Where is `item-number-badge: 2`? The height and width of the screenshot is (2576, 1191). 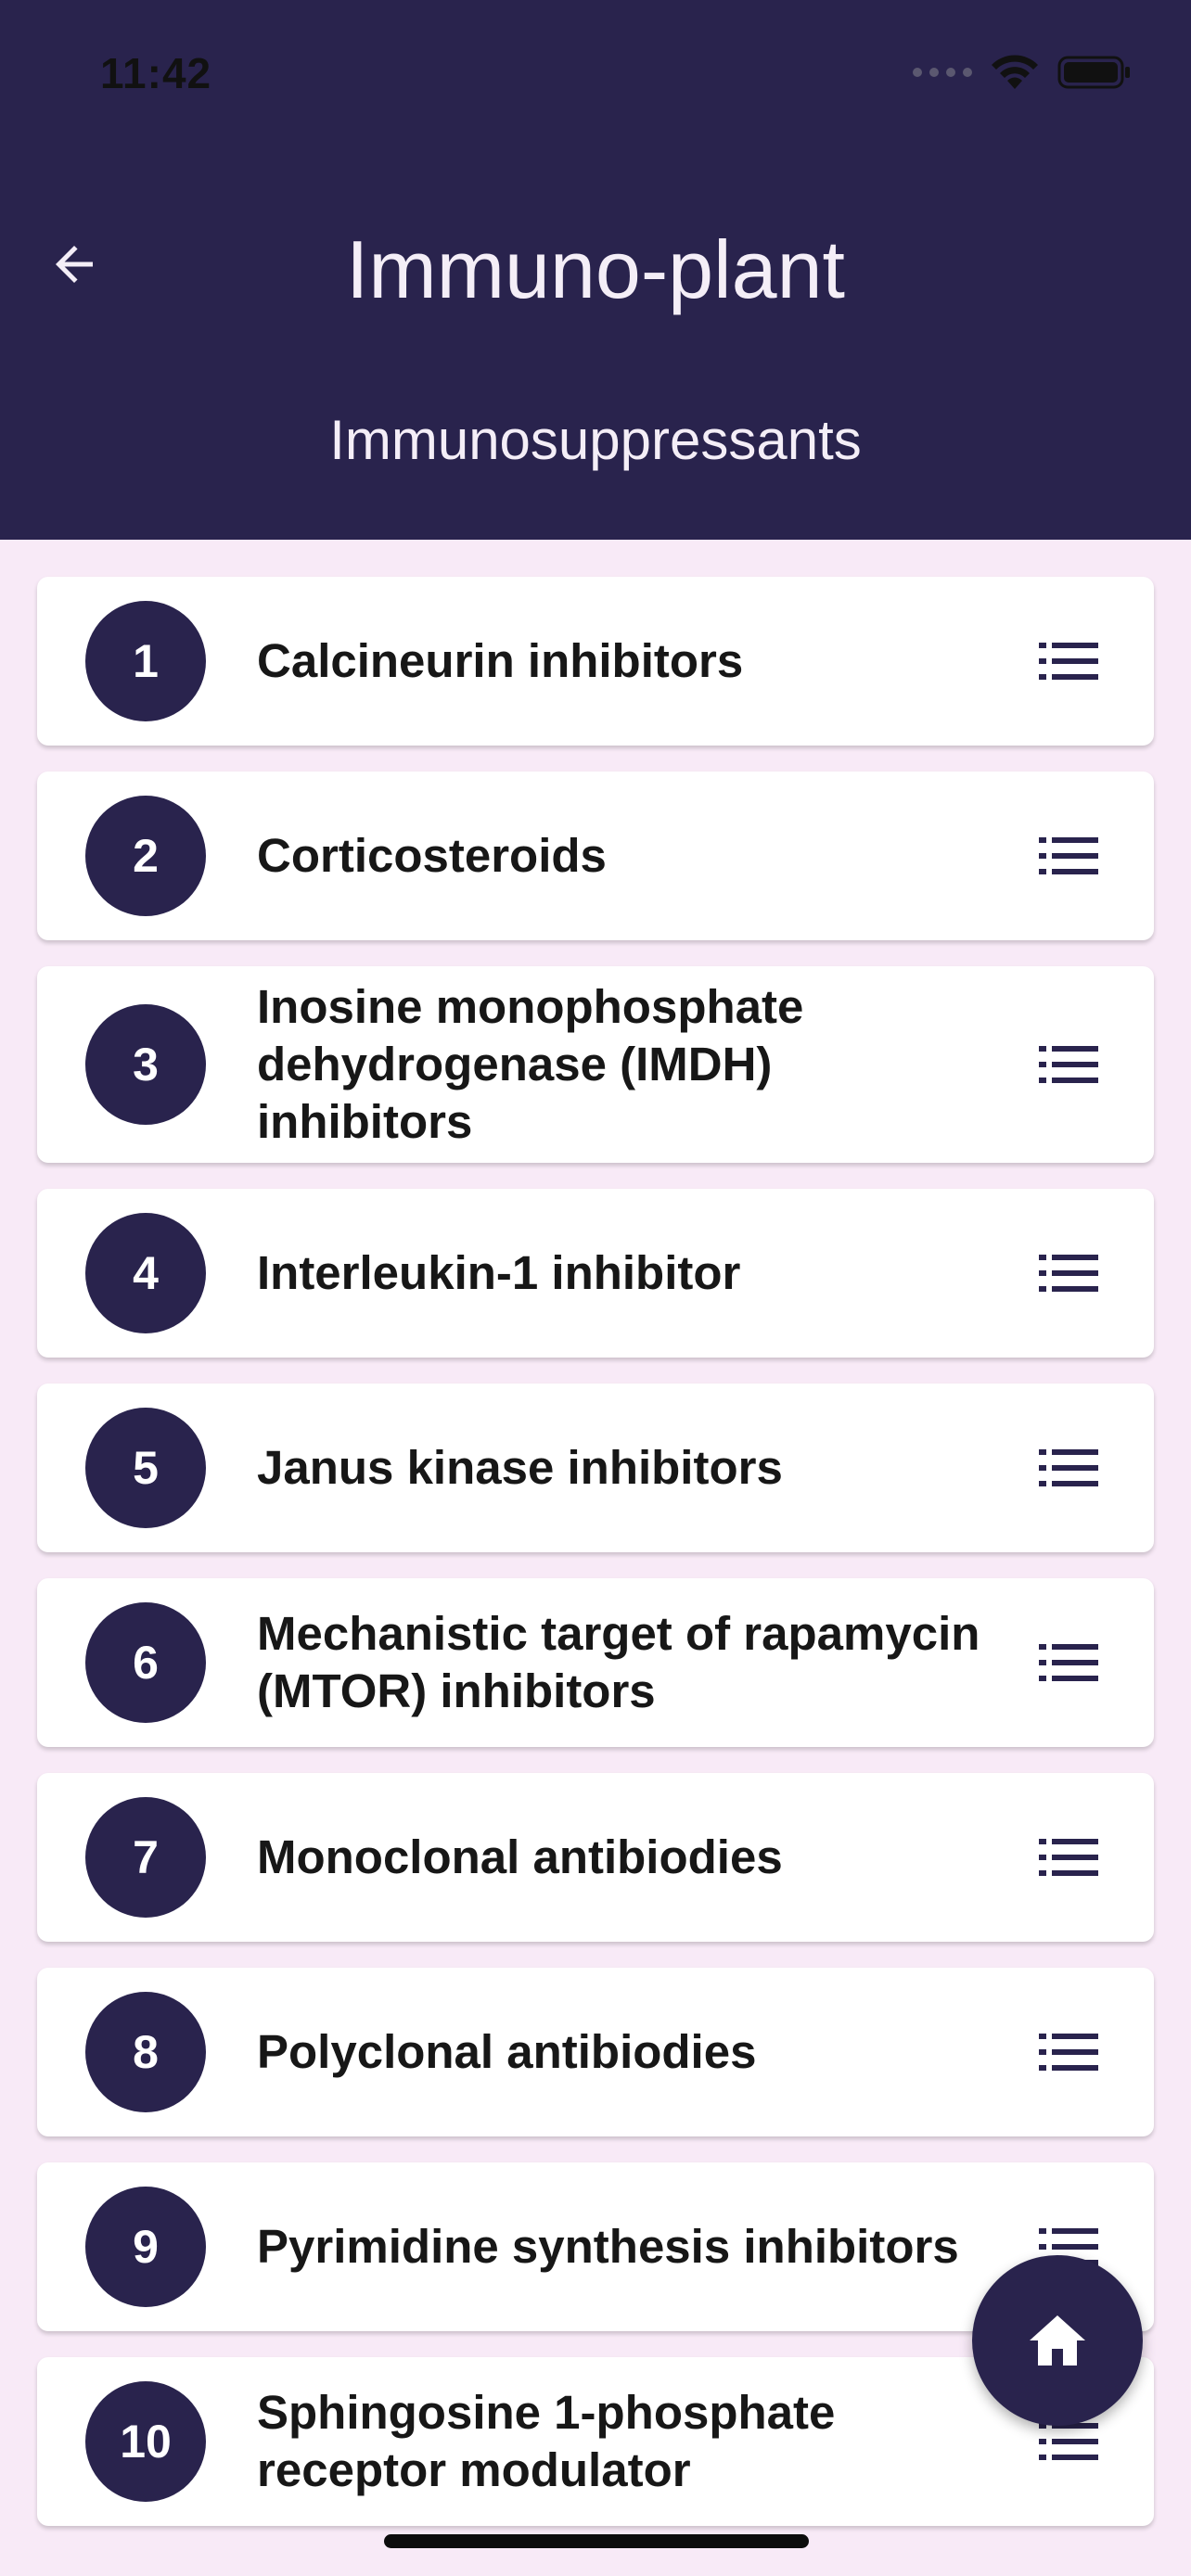
item-number-badge: 2 is located at coordinates (145, 856).